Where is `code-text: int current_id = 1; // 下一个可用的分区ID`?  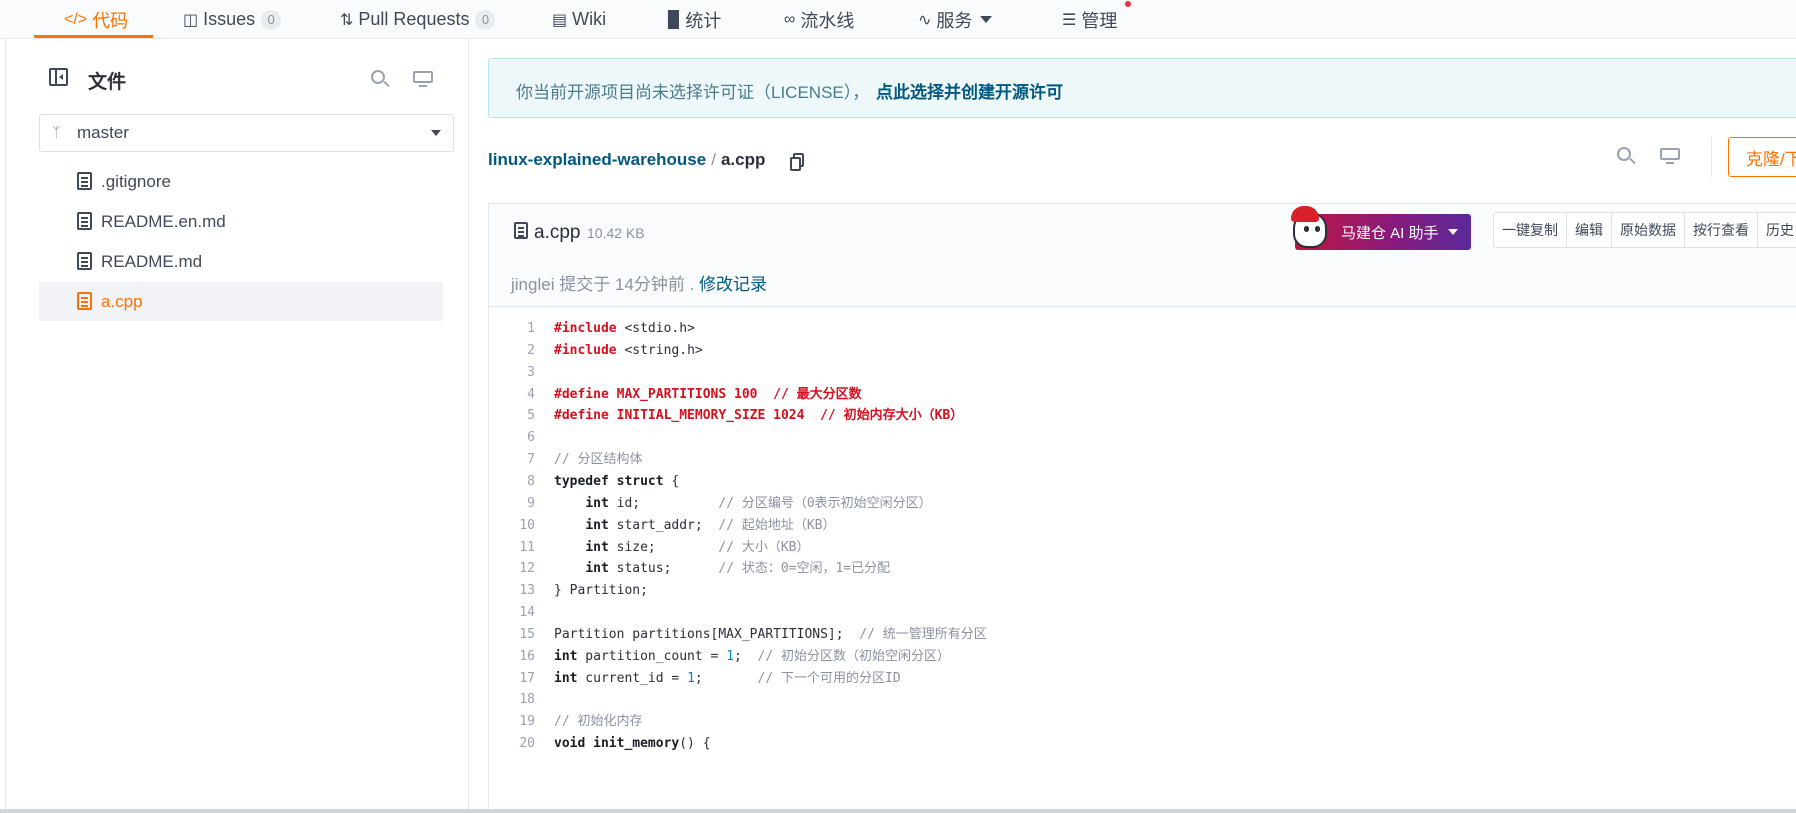
code-text: int current_id = 1; // 下一个可用的分区ID is located at coordinates (727, 678).